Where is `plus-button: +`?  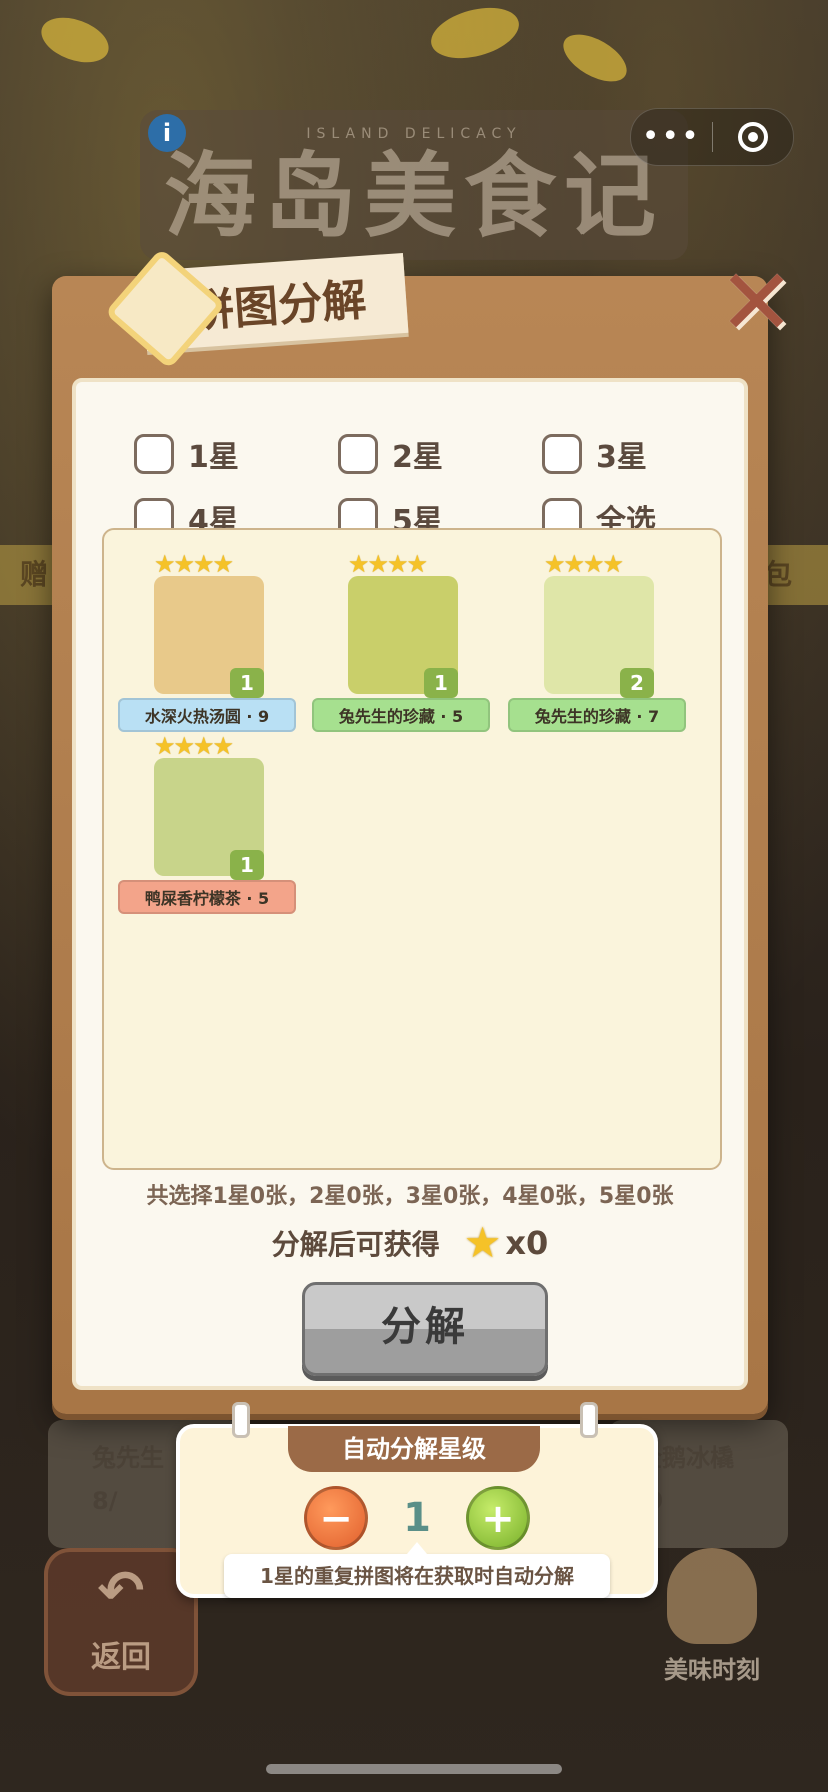
plus-button: + is located at coordinates (498, 1518).